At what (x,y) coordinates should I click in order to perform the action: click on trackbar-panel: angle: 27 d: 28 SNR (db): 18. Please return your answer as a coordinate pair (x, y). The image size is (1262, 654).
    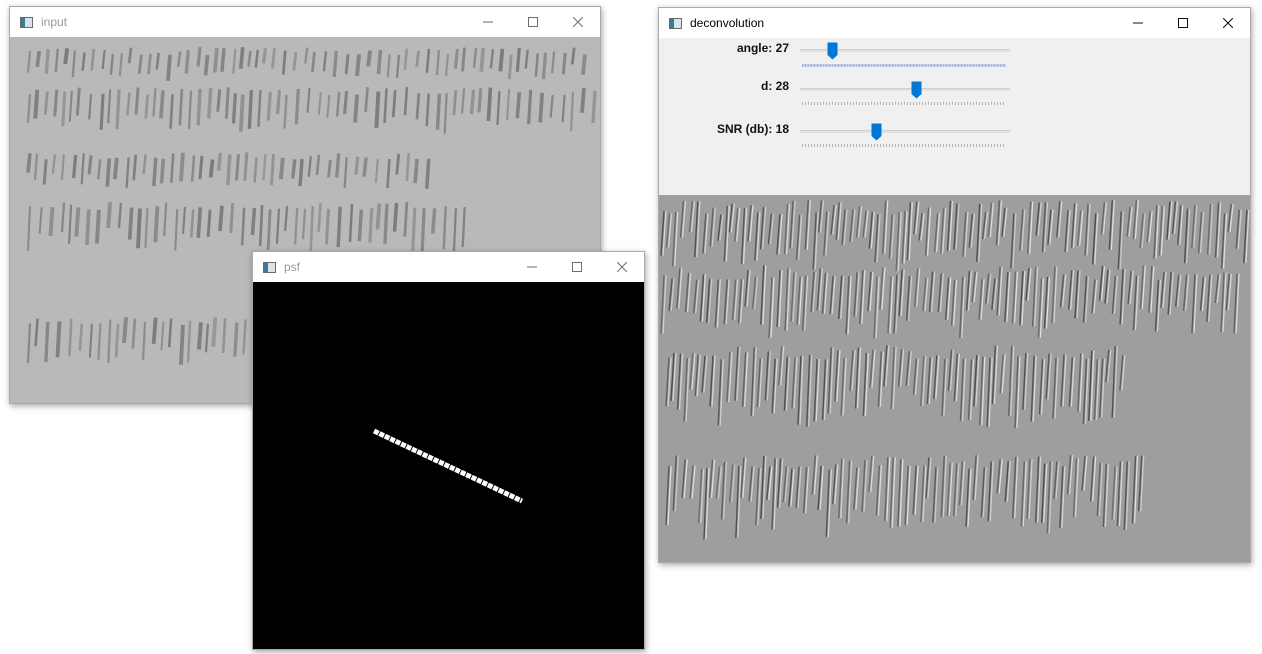
    Looking at the image, I should click on (954, 116).